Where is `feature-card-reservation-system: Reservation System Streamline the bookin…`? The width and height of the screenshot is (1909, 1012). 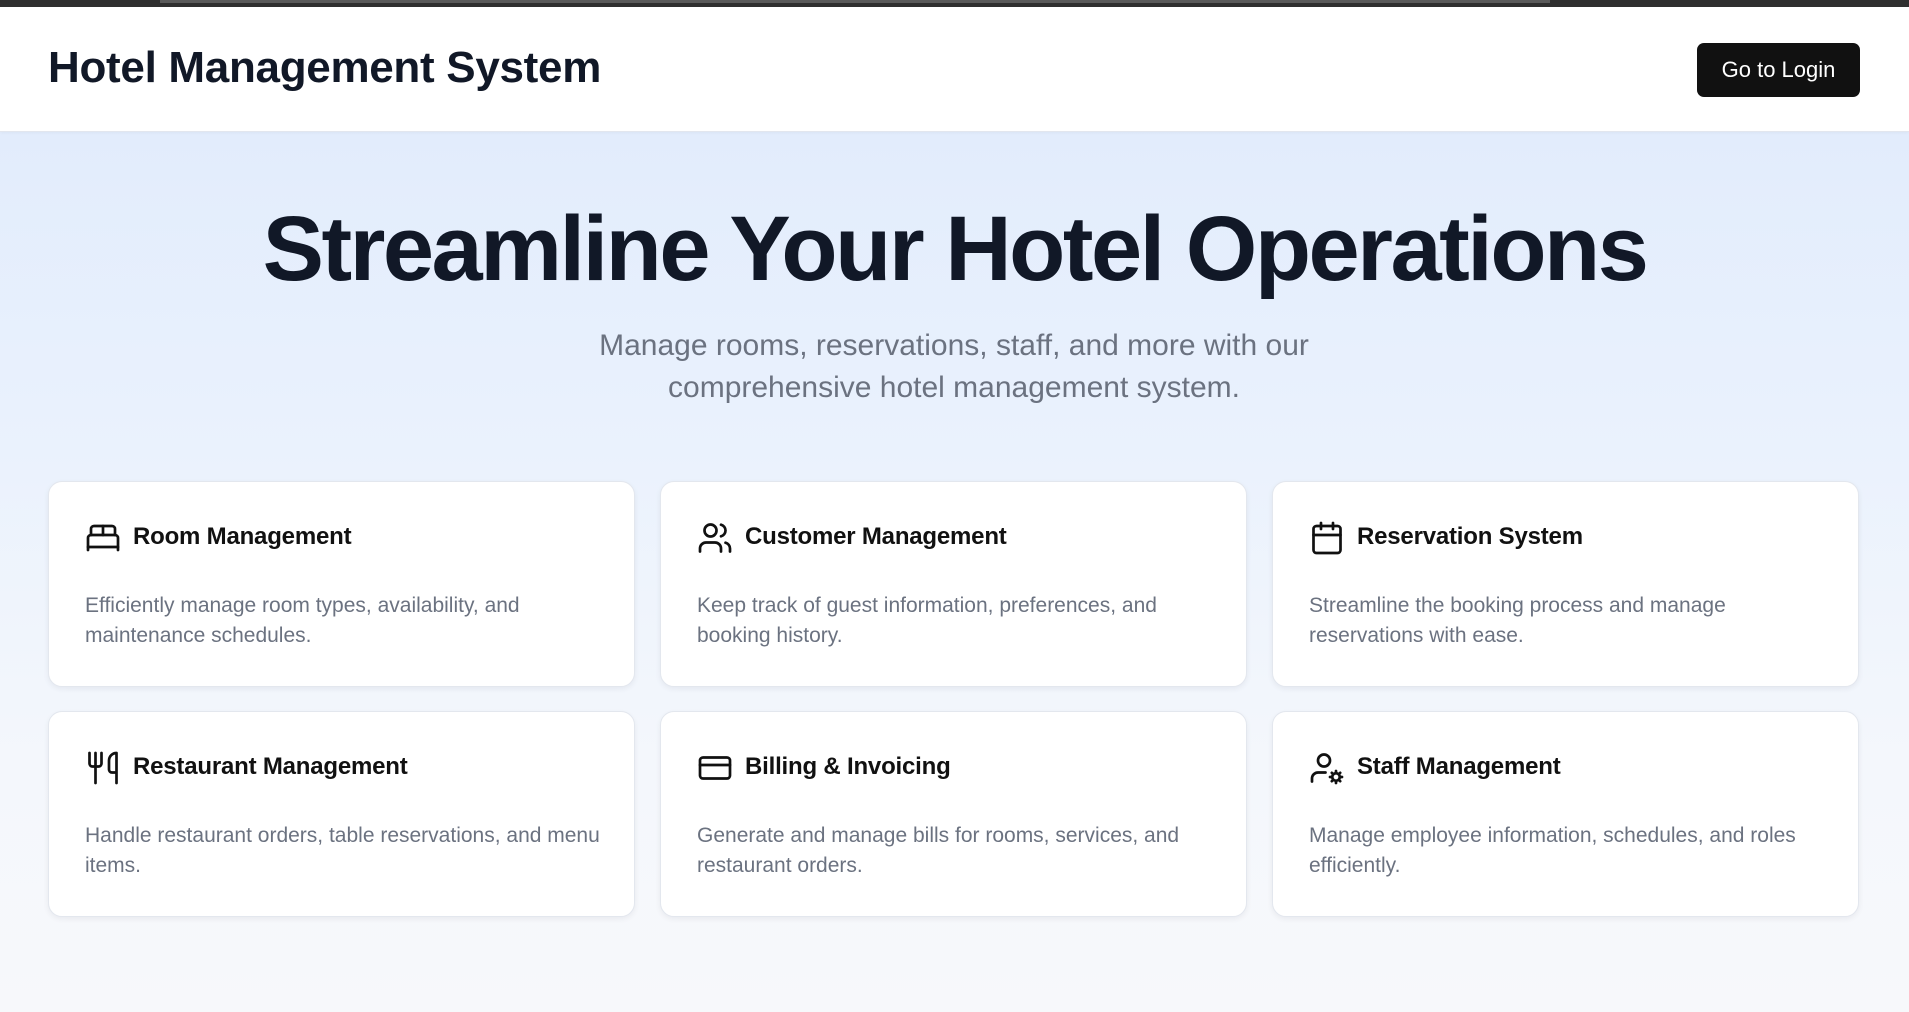
feature-card-reservation-system: Reservation System Streamline the bookin… is located at coordinates (1565, 584).